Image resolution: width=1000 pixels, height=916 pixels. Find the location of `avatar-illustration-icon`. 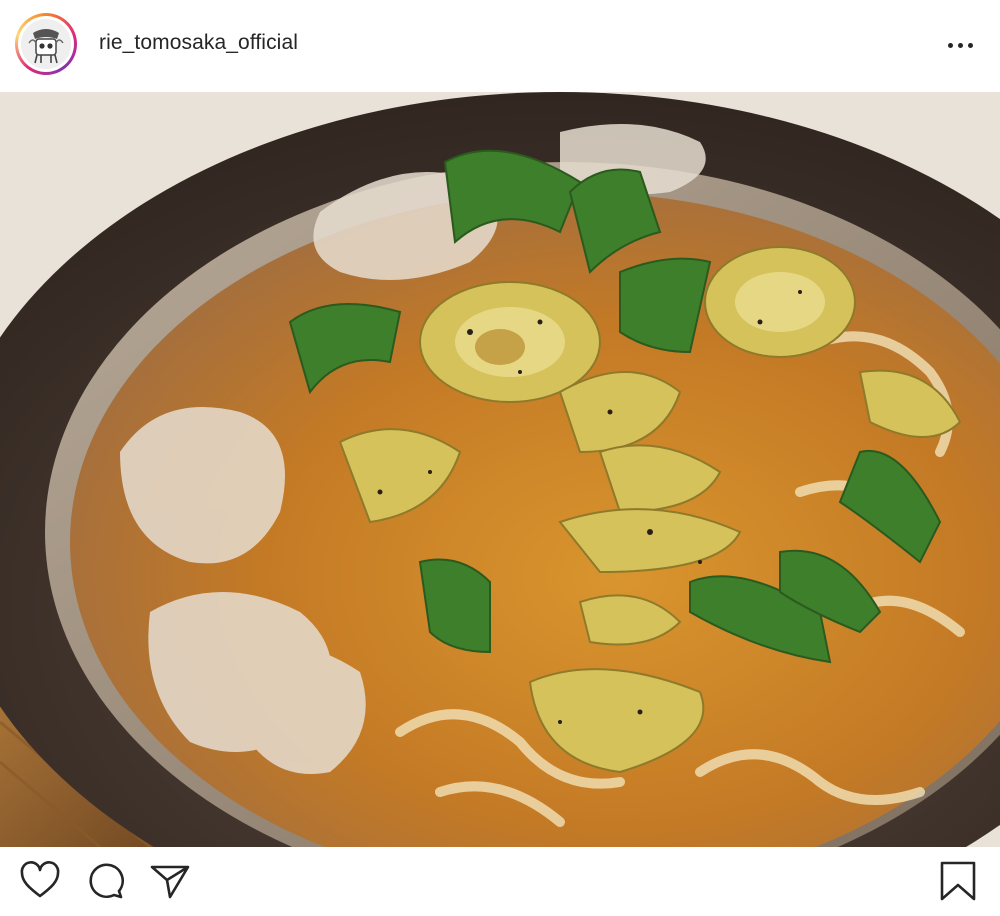

avatar-illustration-icon is located at coordinates (46, 44).